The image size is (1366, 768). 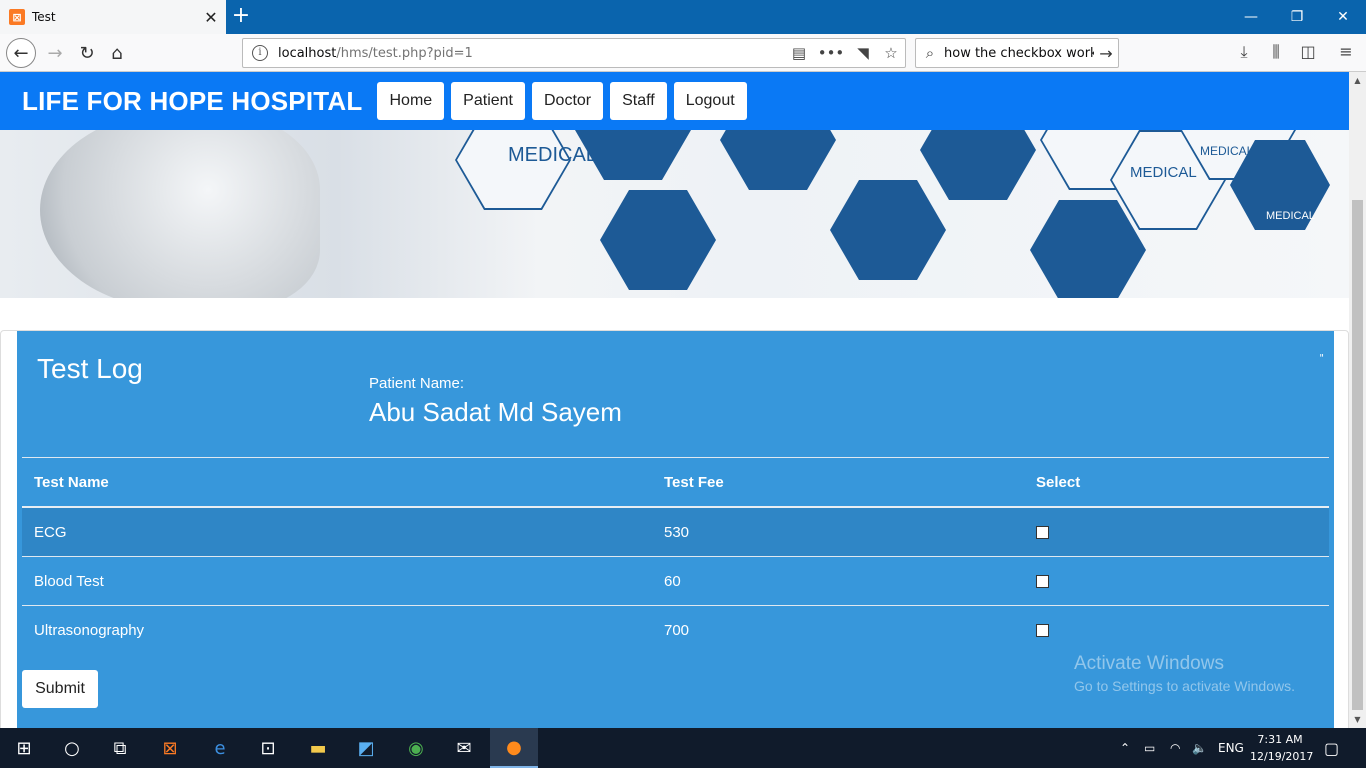 I want to click on nav-patient-button: Patient, so click(x=488, y=101).